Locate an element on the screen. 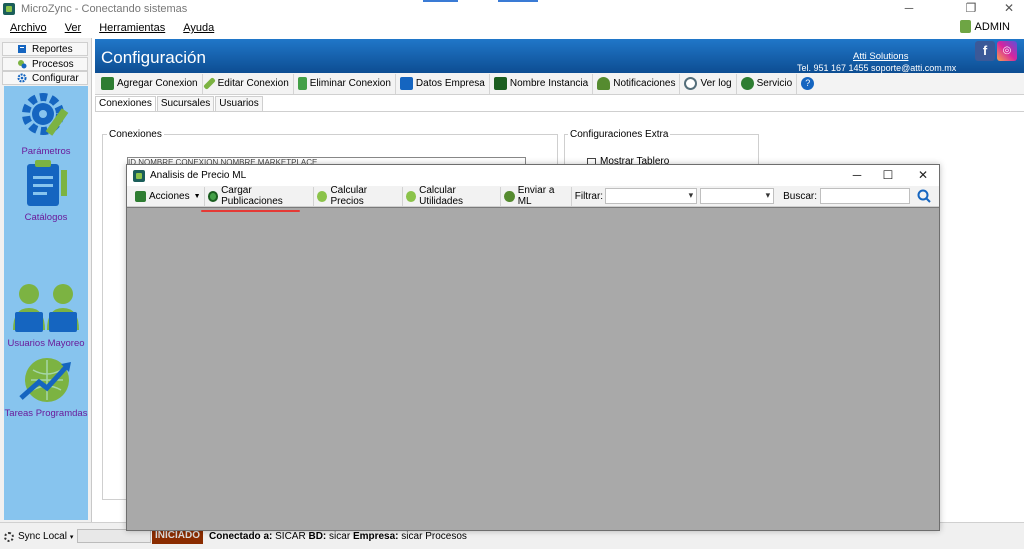  page-title: Configuración is located at coordinates (153, 57).